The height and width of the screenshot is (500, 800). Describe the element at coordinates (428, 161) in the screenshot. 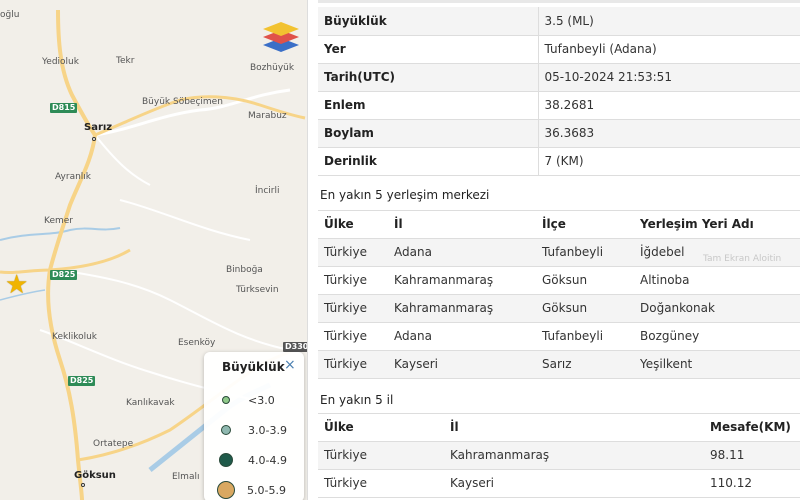

I see `detail-label: Derinlik` at that location.